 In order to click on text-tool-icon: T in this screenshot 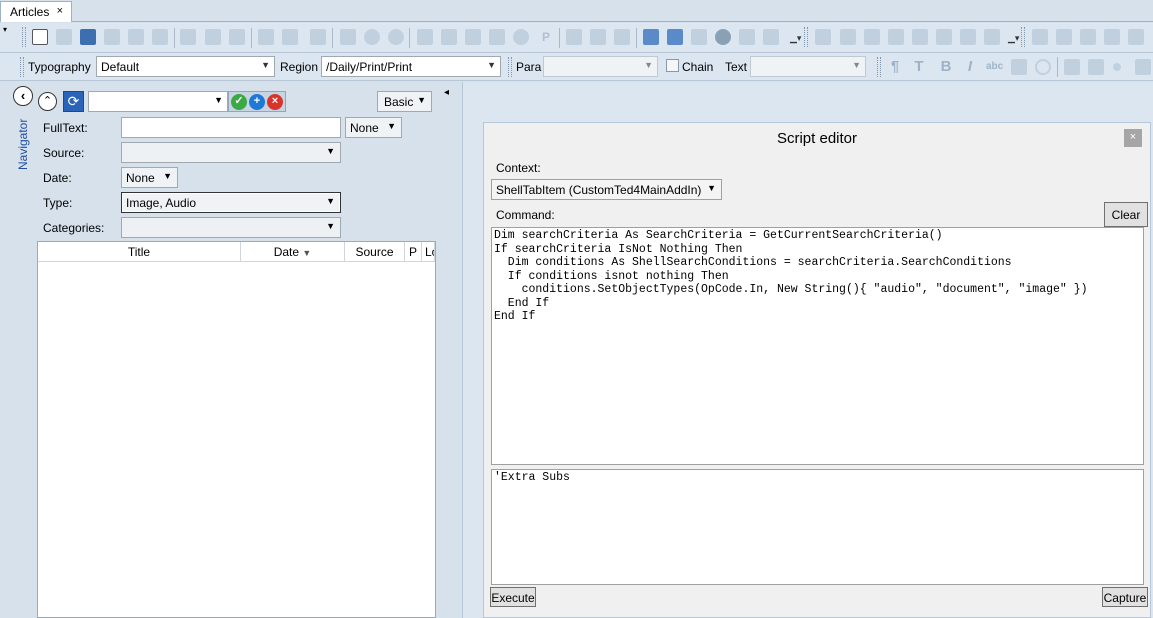, I will do `click(919, 66)`.